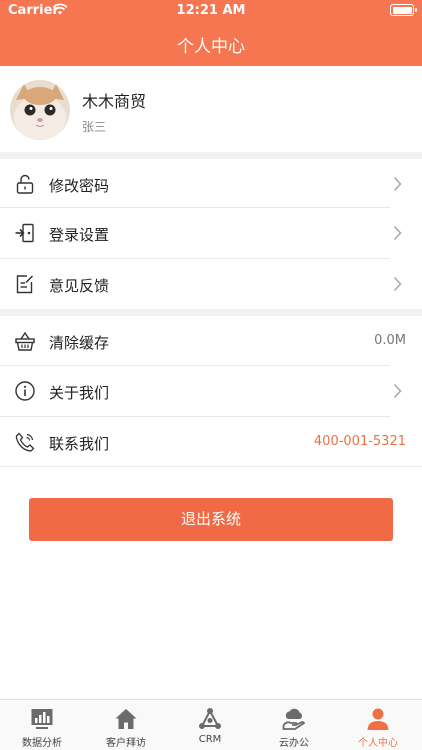 The height and width of the screenshot is (750, 422). I want to click on nav-bar: Carrier 12:21 AM 个人中心, so click(211, 33).